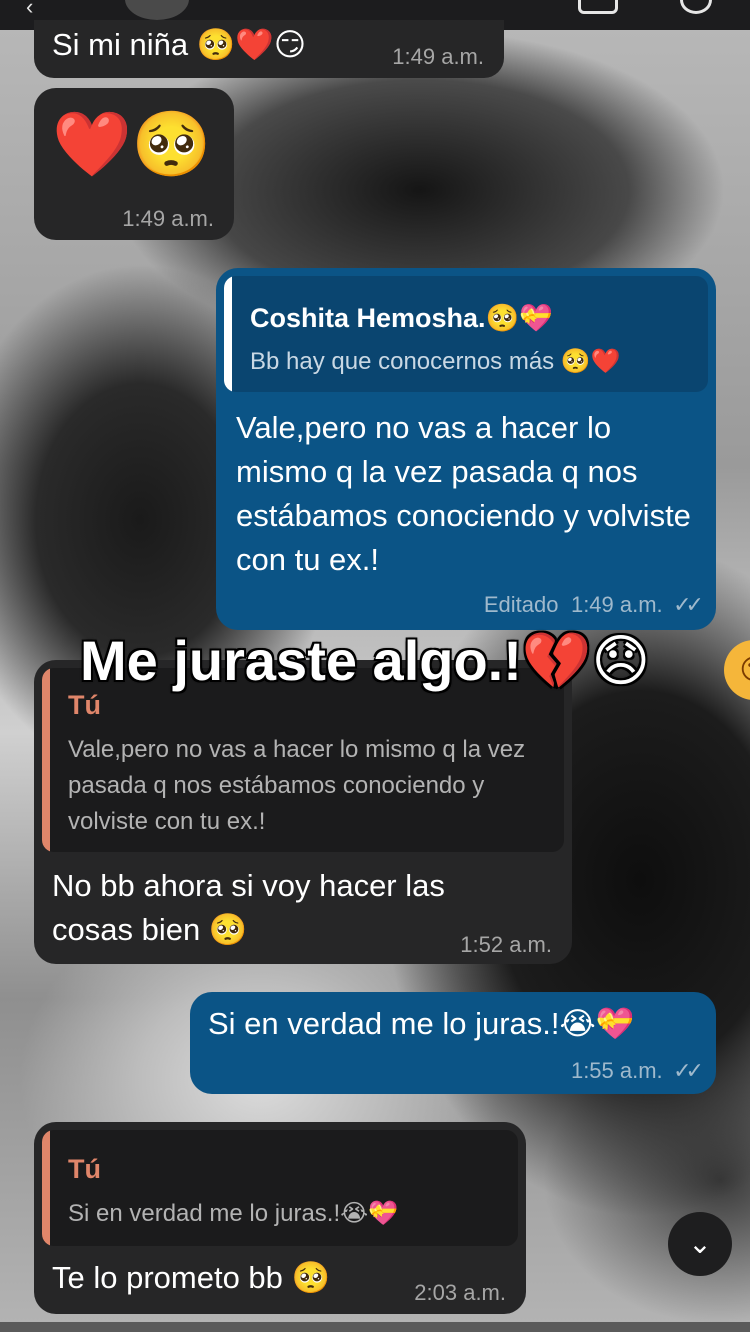 This screenshot has height=1332, width=750. Describe the element at coordinates (598, 7) in the screenshot. I see `video-call-icon` at that location.